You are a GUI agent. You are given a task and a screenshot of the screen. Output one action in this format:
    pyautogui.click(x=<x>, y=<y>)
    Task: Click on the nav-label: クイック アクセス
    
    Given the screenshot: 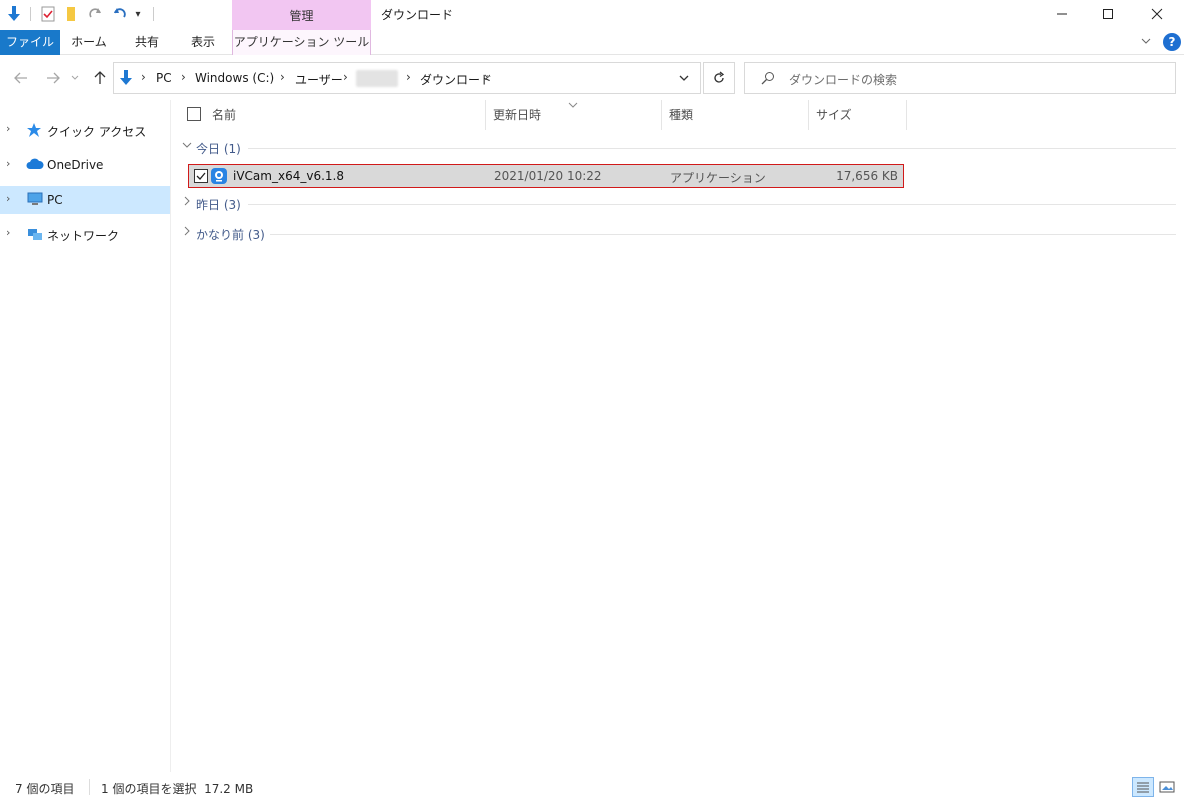 What is the action you would take?
    pyautogui.click(x=97, y=132)
    